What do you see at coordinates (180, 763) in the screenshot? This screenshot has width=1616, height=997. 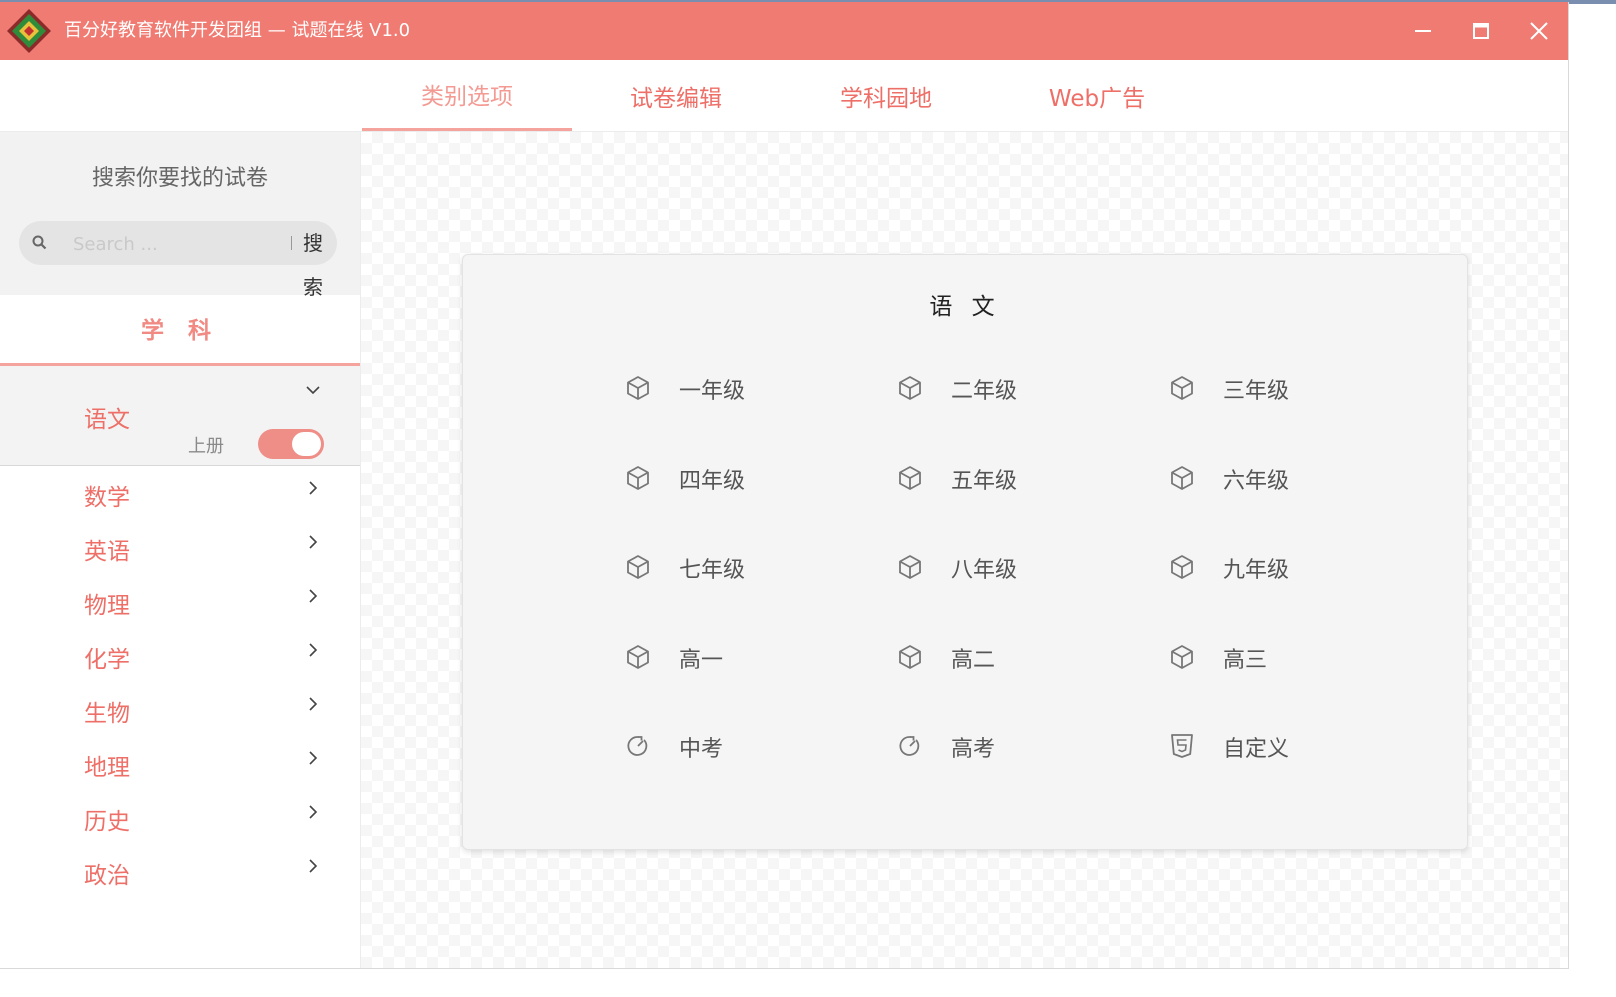 I see `subject-item-geography: 地理` at bounding box center [180, 763].